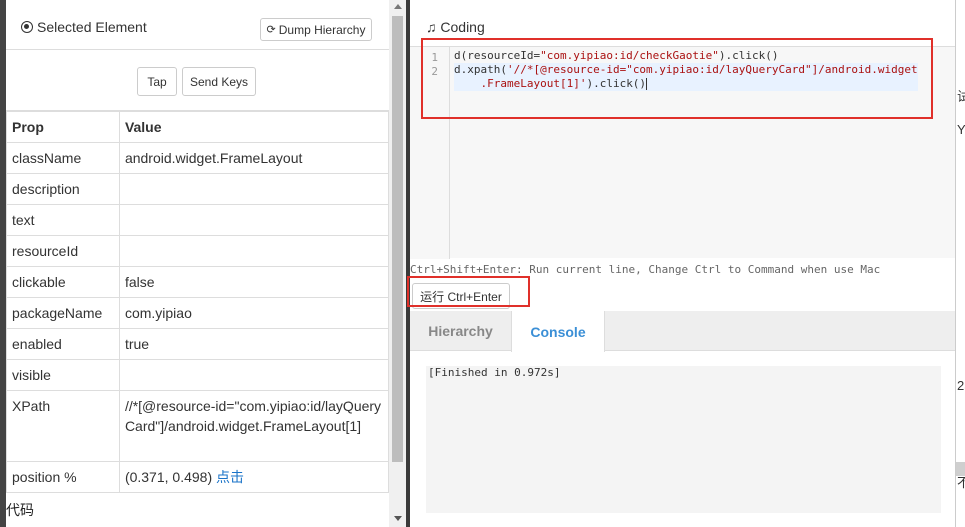 Image resolution: width=965 pixels, height=527 pixels. What do you see at coordinates (63, 426) in the screenshot?
I see `prop-cell: XPath` at bounding box center [63, 426].